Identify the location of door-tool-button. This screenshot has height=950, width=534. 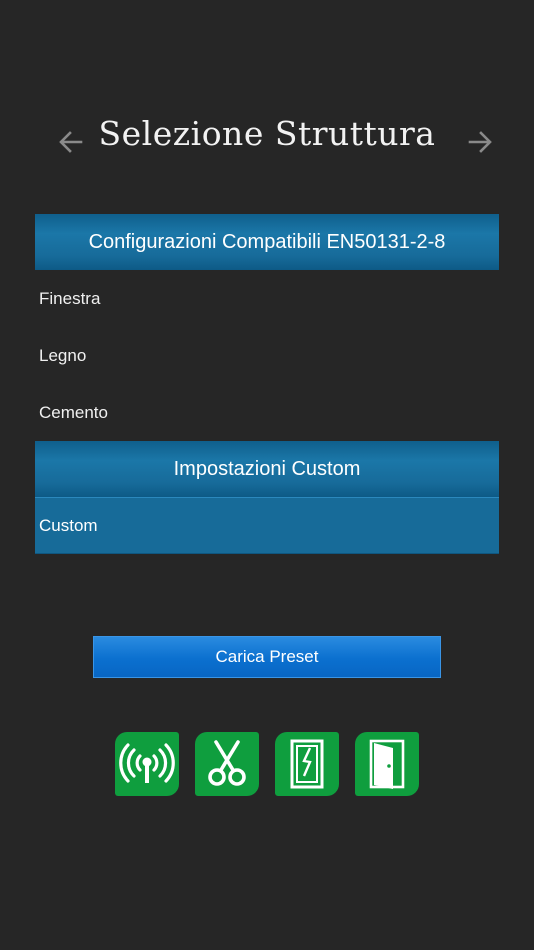
(387, 764).